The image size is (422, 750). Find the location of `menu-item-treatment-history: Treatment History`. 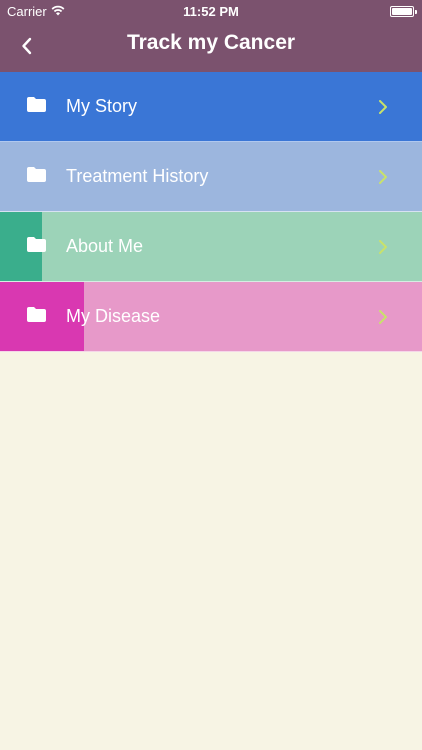

menu-item-treatment-history: Treatment History is located at coordinates (211, 177).